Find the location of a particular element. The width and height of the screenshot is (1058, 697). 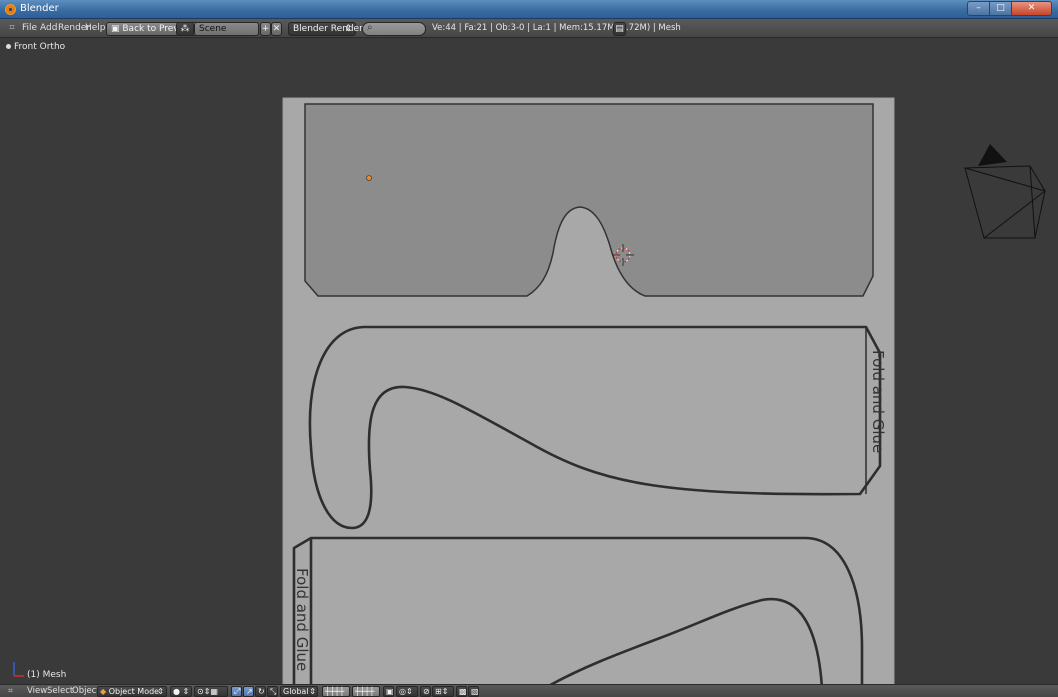

layers-icon: ┼┼┼┼ is located at coordinates (335, 691).